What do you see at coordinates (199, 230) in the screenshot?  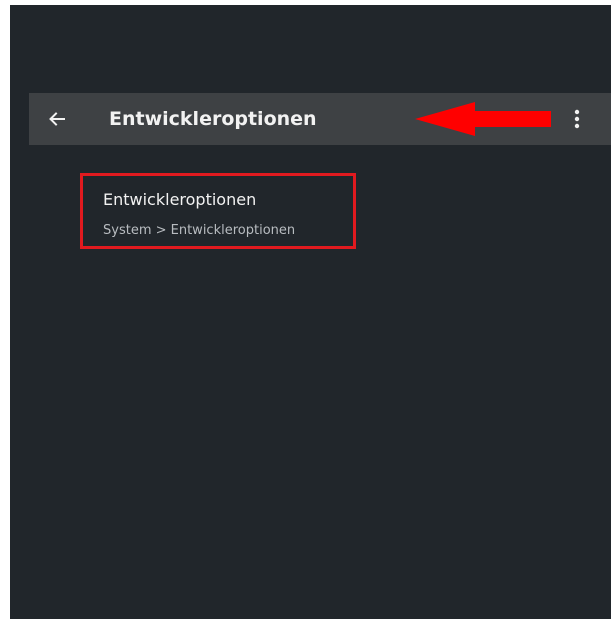 I see `result-path: System > Entwickleroptionen` at bounding box center [199, 230].